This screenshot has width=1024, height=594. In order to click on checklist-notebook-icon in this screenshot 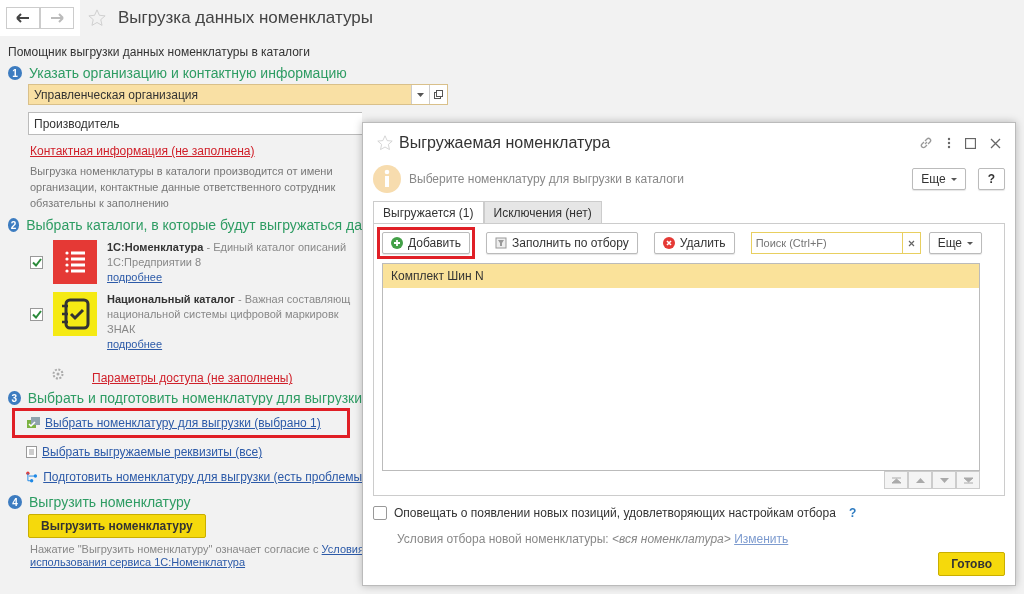, I will do `click(75, 314)`.